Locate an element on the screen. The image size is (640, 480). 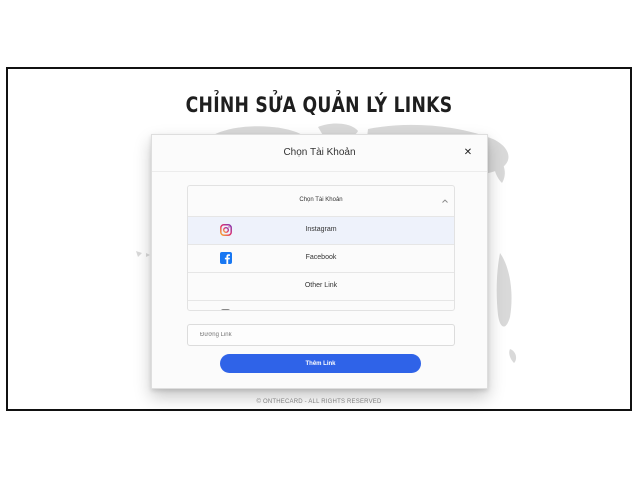
footer-copyright: © ONTHECARD - ALL RIGHTS RESERVED is located at coordinates (319, 402).